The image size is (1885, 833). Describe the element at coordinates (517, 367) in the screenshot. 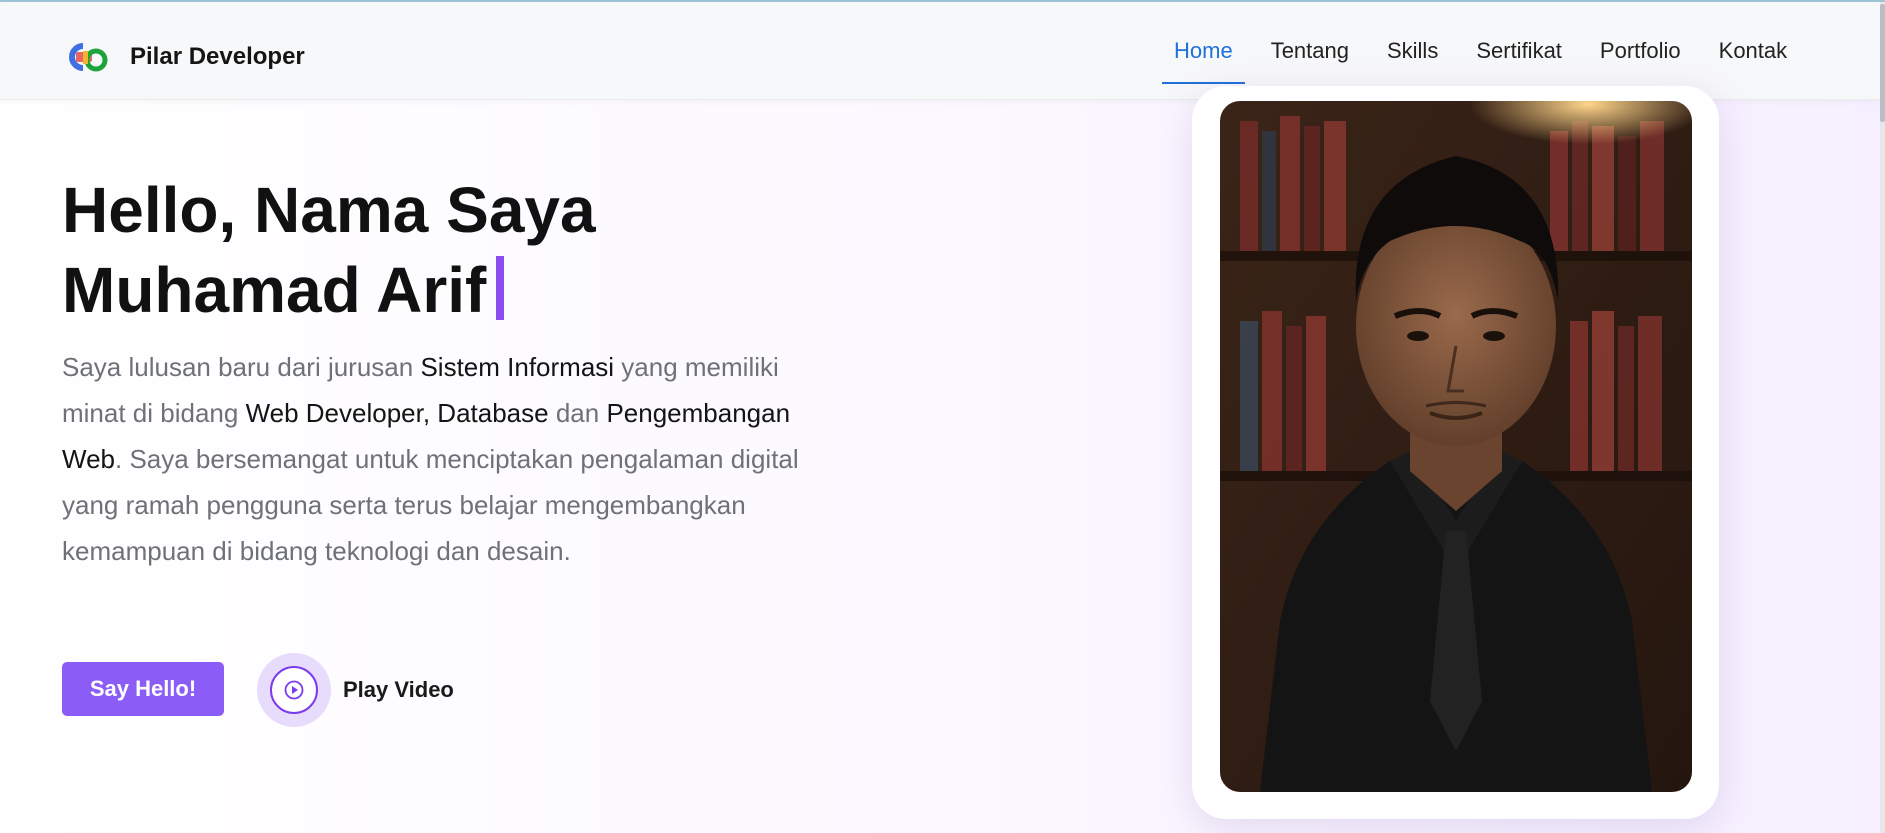

I see `desc-highlight-major: Sistem Informasi` at that location.